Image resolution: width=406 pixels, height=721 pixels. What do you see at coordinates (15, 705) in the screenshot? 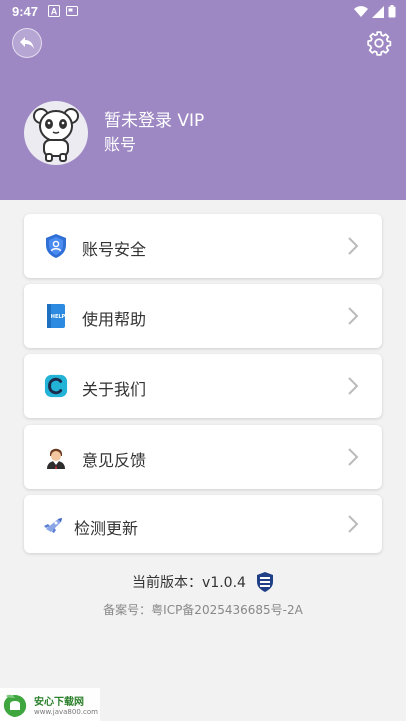
I see `watermark-logo-icon` at bounding box center [15, 705].